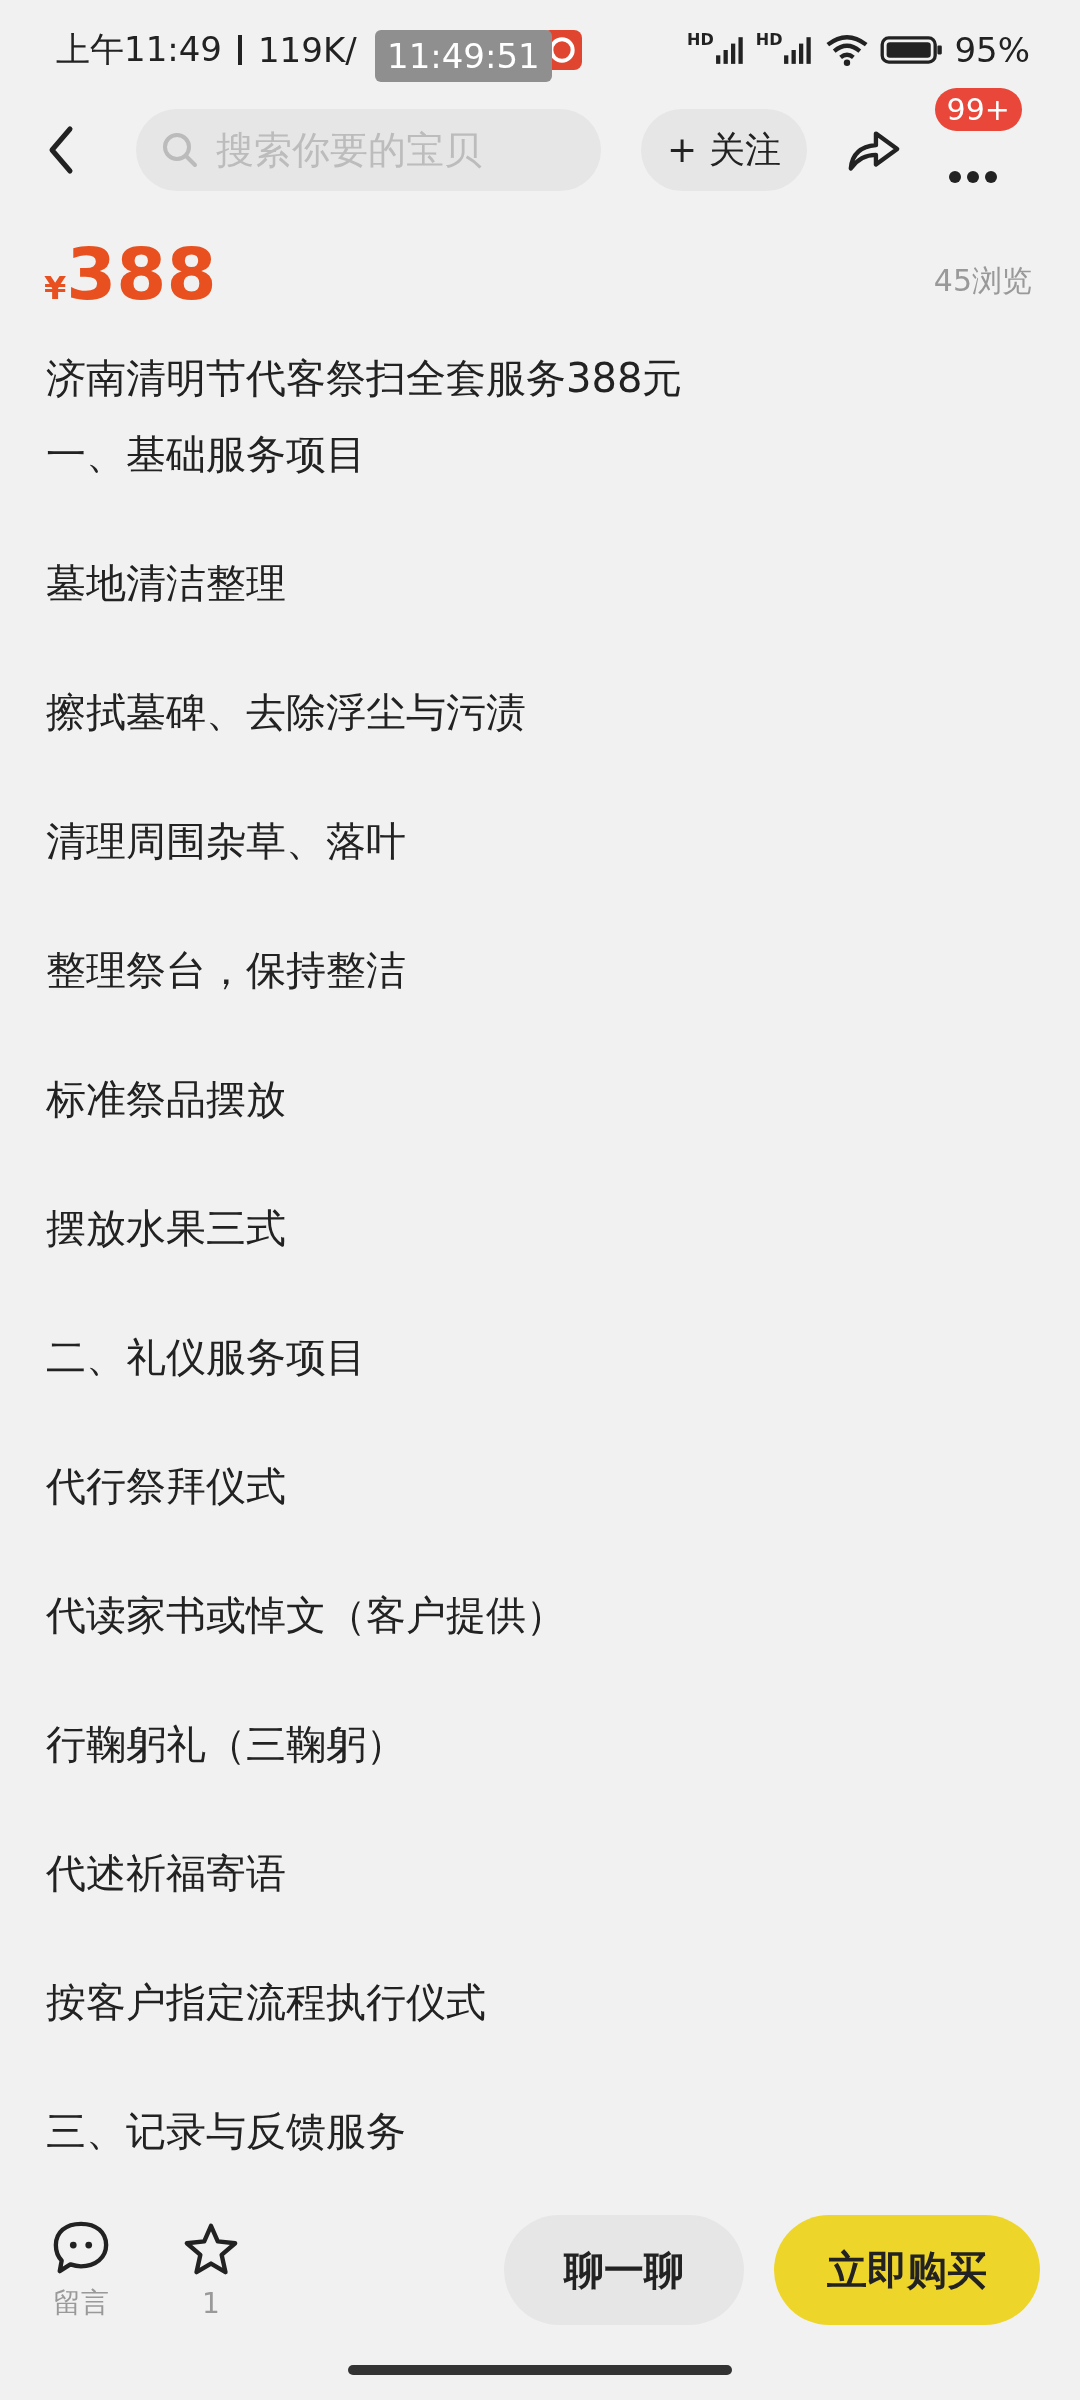  What do you see at coordinates (81, 2303) in the screenshot?
I see `comment-label: 留言` at bounding box center [81, 2303].